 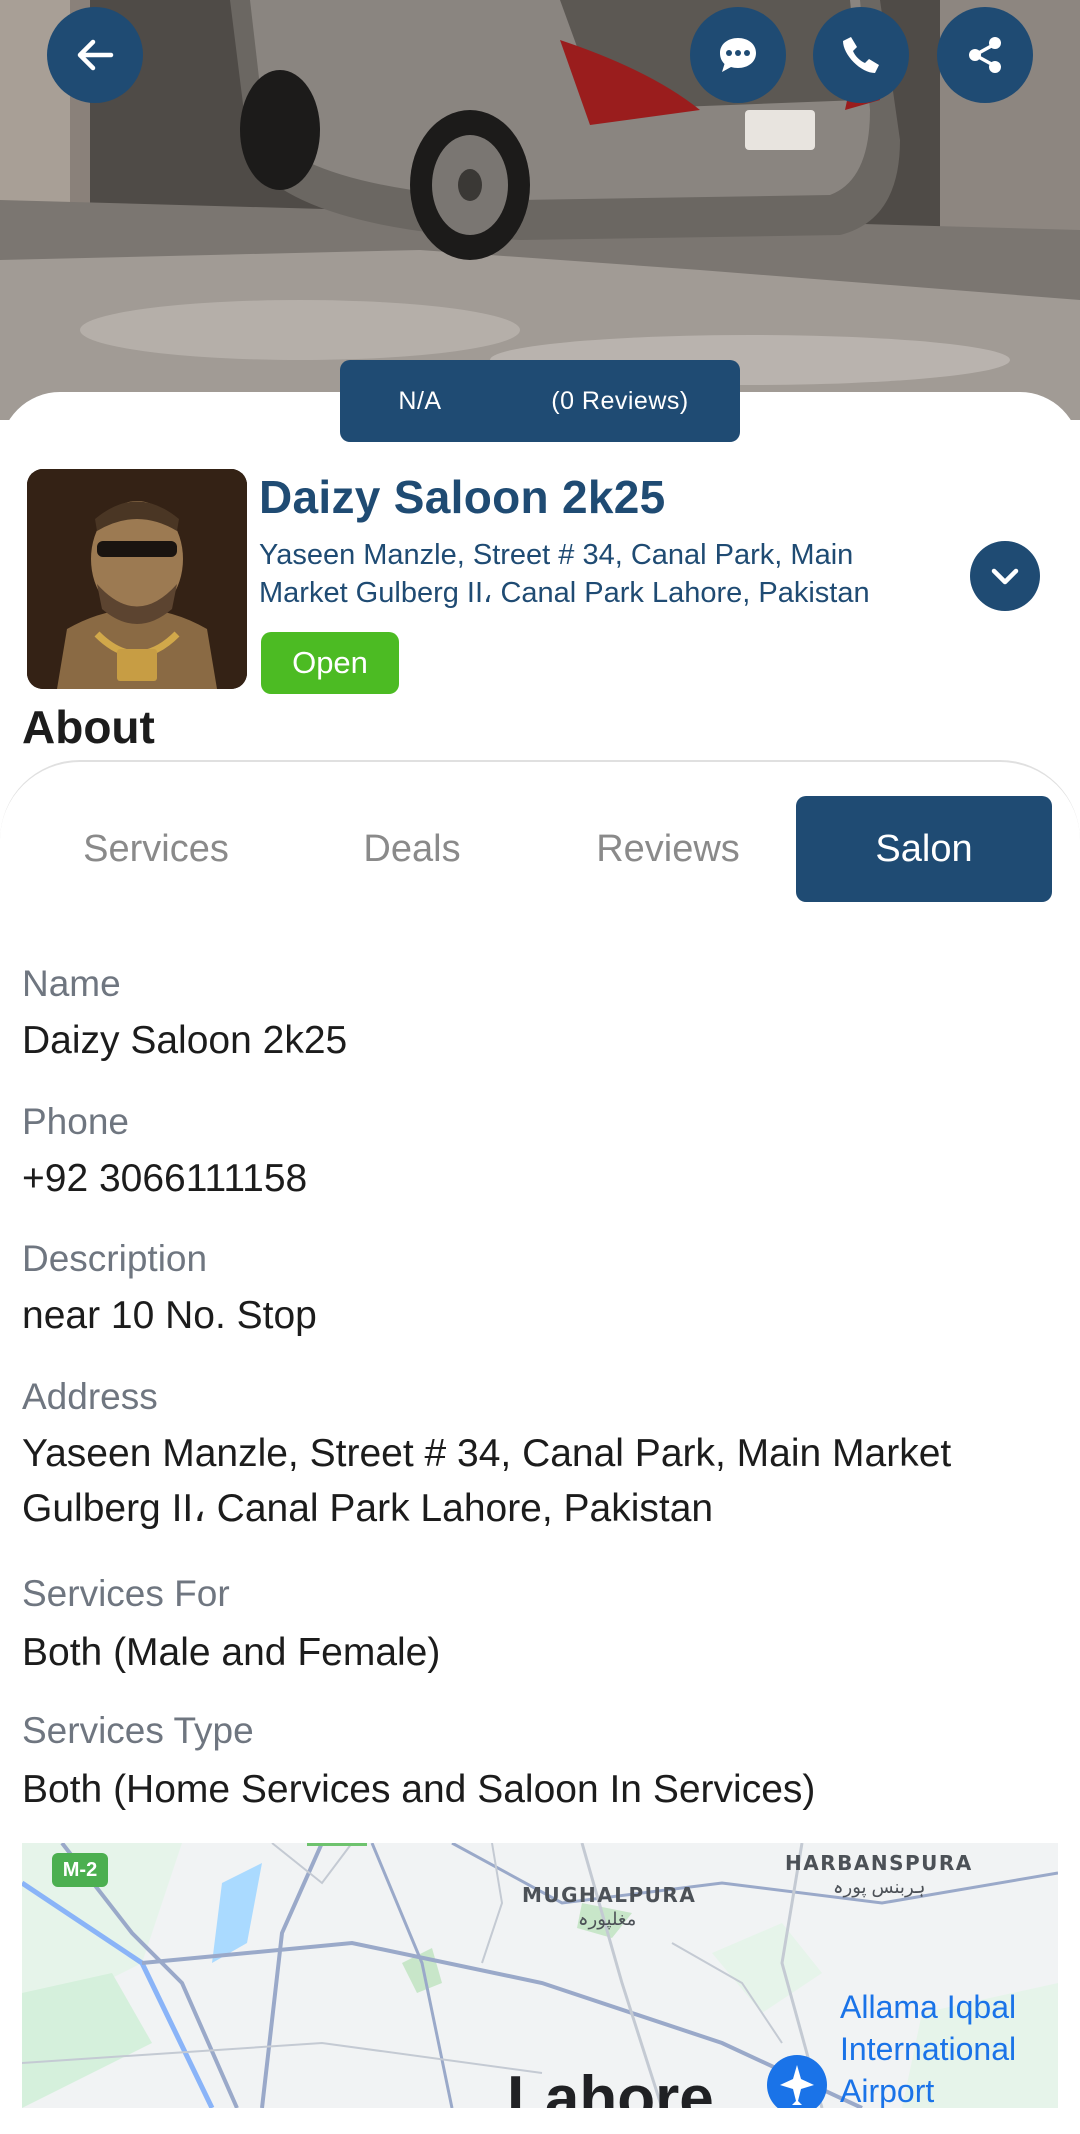 I want to click on services-for-label: Services For, so click(x=126, y=1593).